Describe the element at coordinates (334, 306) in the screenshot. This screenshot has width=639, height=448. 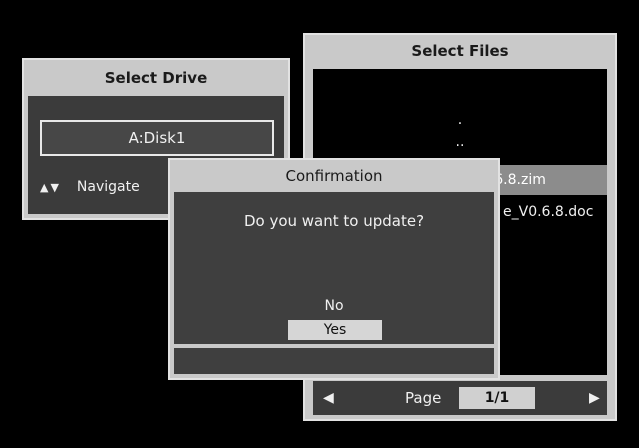
I see `option-no: No` at that location.